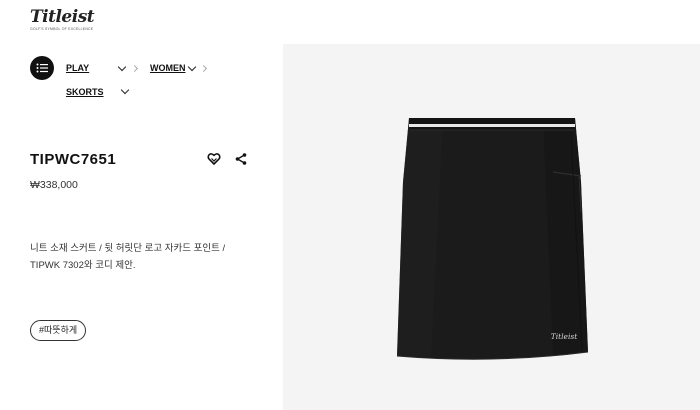 The height and width of the screenshot is (410, 700). I want to click on heart-icon, so click(214, 159).